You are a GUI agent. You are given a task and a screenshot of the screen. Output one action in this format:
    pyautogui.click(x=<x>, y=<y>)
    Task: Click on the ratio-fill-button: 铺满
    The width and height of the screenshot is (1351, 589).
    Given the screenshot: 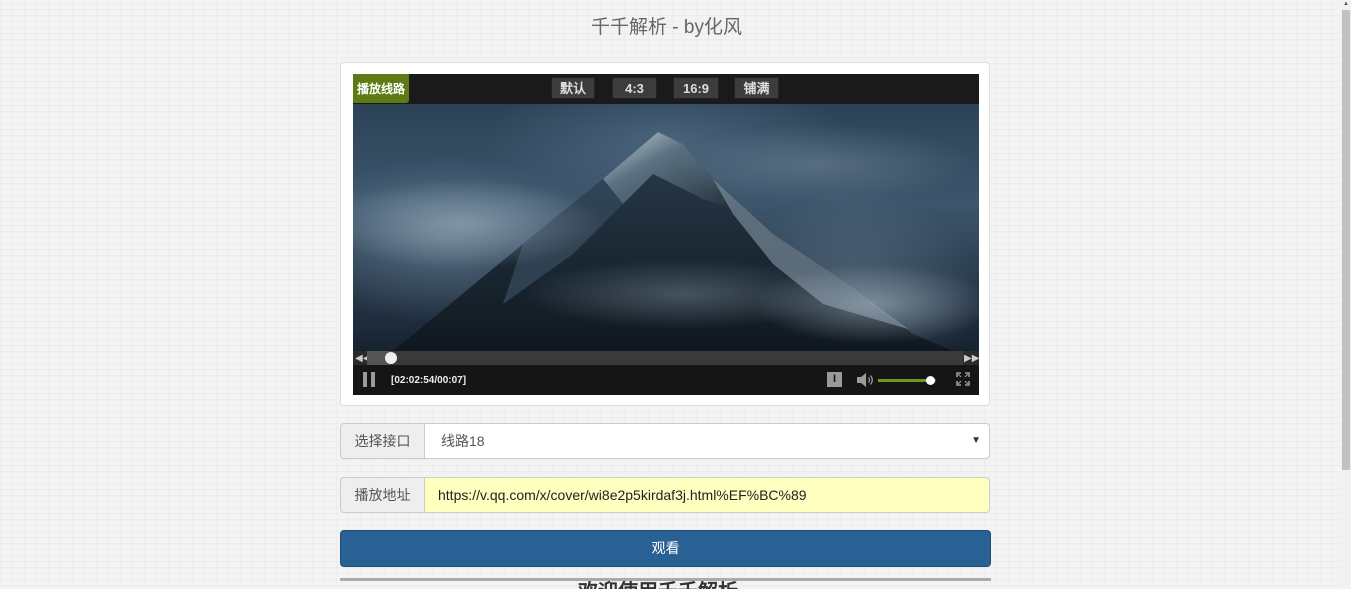 What is the action you would take?
    pyautogui.click(x=756, y=88)
    